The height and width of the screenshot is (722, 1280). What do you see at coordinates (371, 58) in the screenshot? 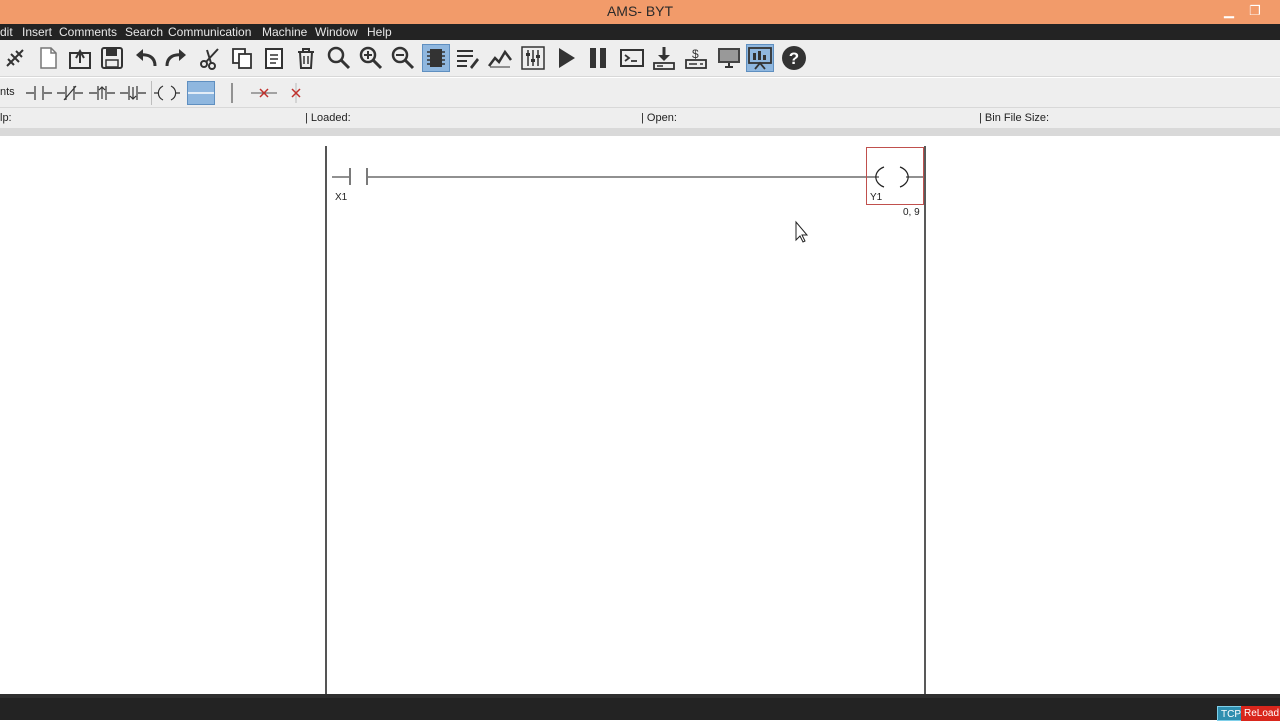
I see `zoom-in-icon` at bounding box center [371, 58].